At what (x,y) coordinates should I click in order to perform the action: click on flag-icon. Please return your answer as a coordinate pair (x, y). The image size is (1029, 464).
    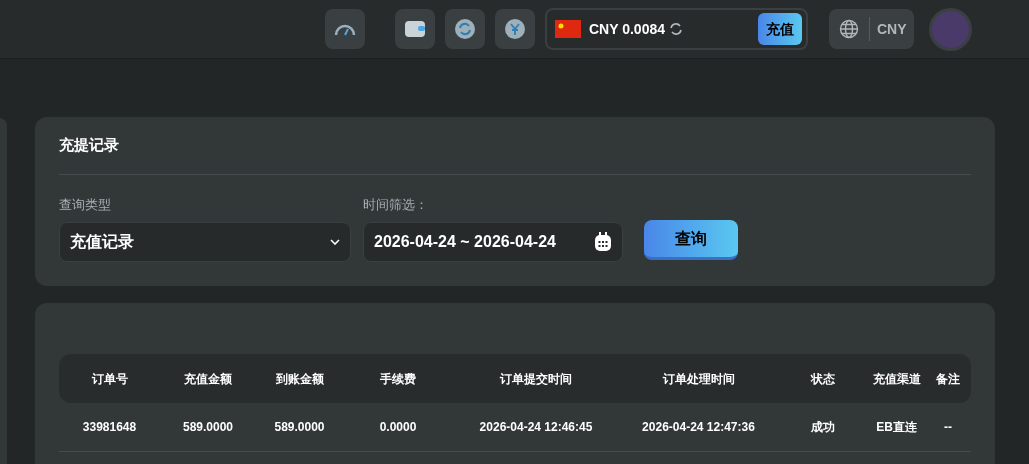
    Looking at the image, I should click on (568, 29).